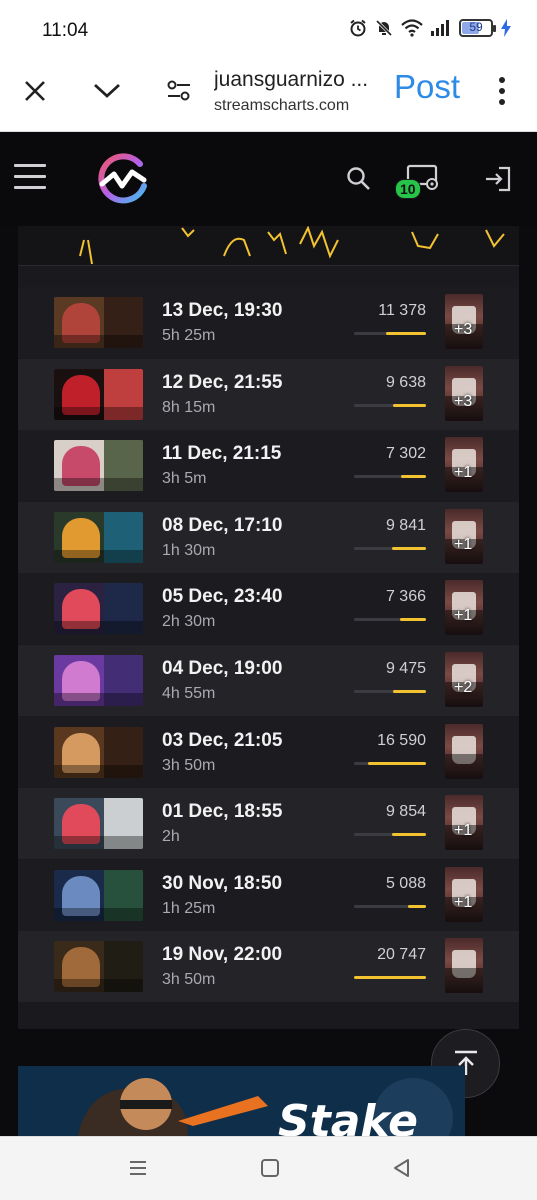 The height and width of the screenshot is (1200, 537). Describe the element at coordinates (122, 180) in the screenshot. I see `streamscharts-logo` at that location.